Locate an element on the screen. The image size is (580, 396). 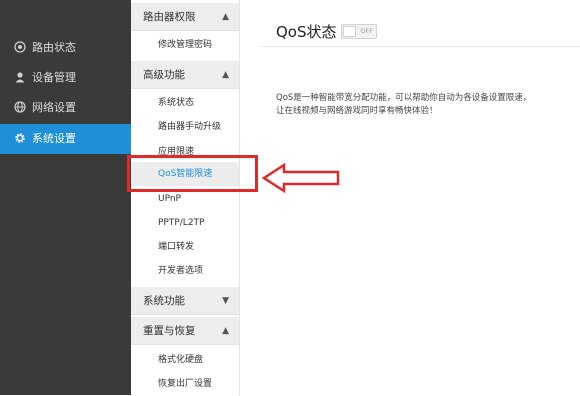
submenu-item-developer-options: 开发者选项 is located at coordinates (185, 271).